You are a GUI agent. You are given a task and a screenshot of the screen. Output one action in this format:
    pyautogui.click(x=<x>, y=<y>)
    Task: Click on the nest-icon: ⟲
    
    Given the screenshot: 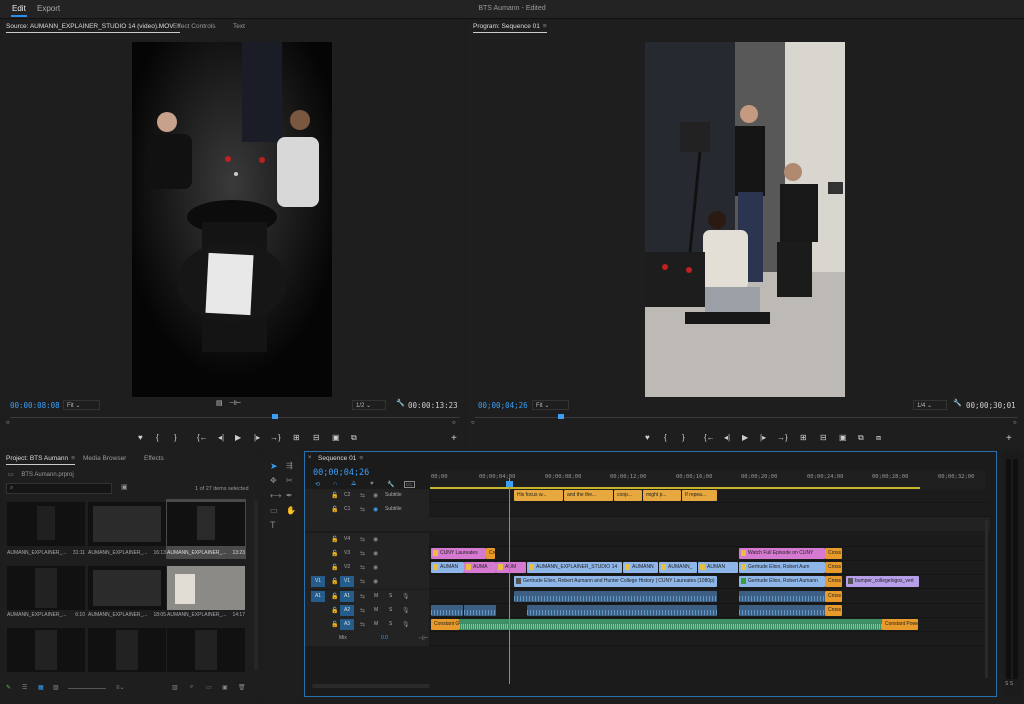 What is the action you would take?
    pyautogui.click(x=317, y=484)
    